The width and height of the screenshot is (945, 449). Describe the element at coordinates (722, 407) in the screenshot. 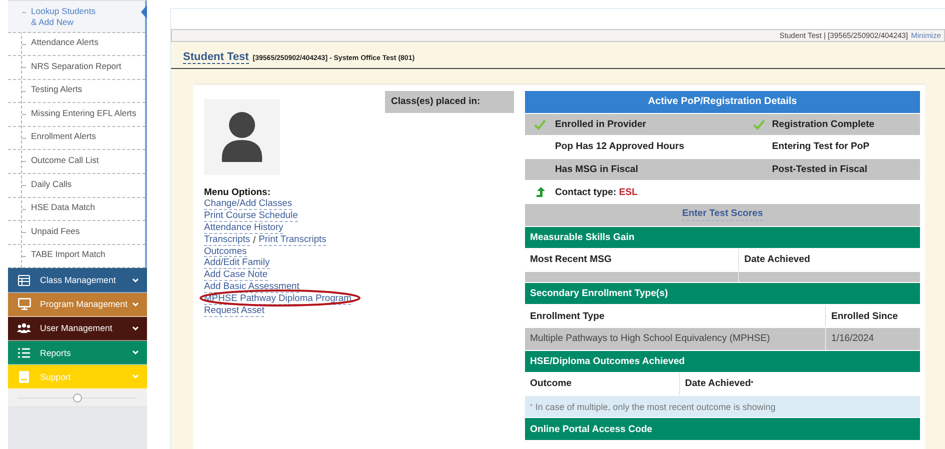

I see `footnote-text: $^{*}$ In case of multiple, only the most recent outcome is showing` at that location.